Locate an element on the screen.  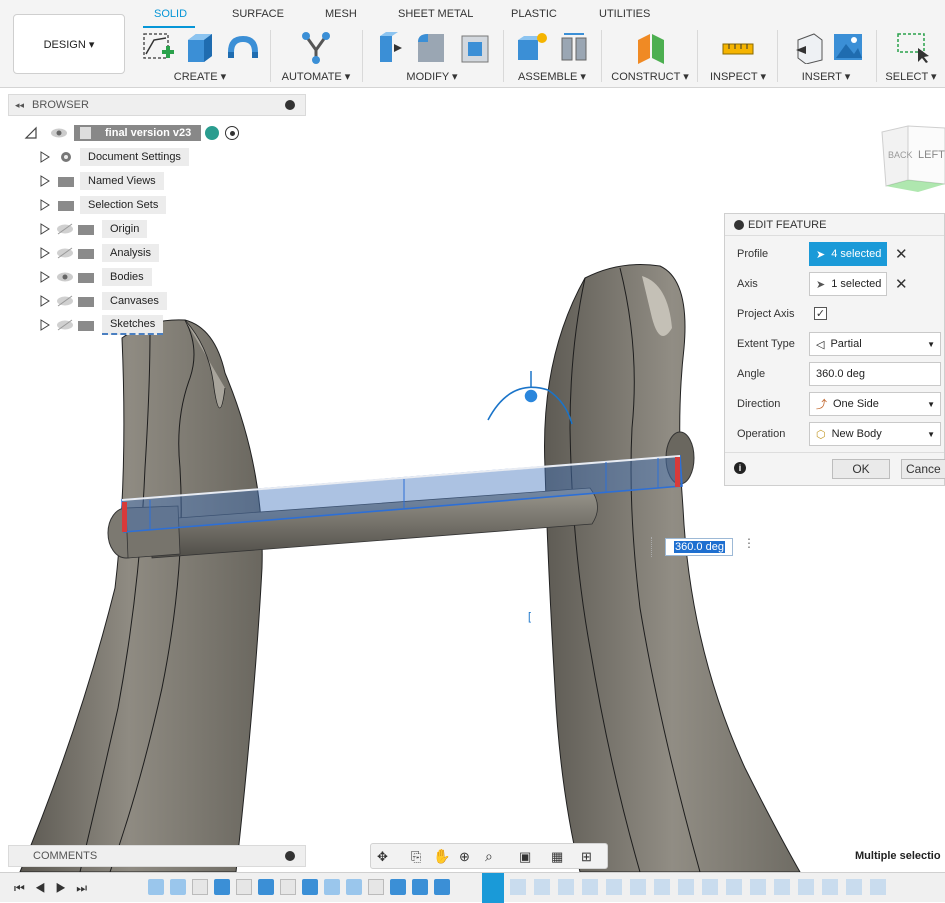
angle-manipulator-handle is located at coordinates (531, 396).